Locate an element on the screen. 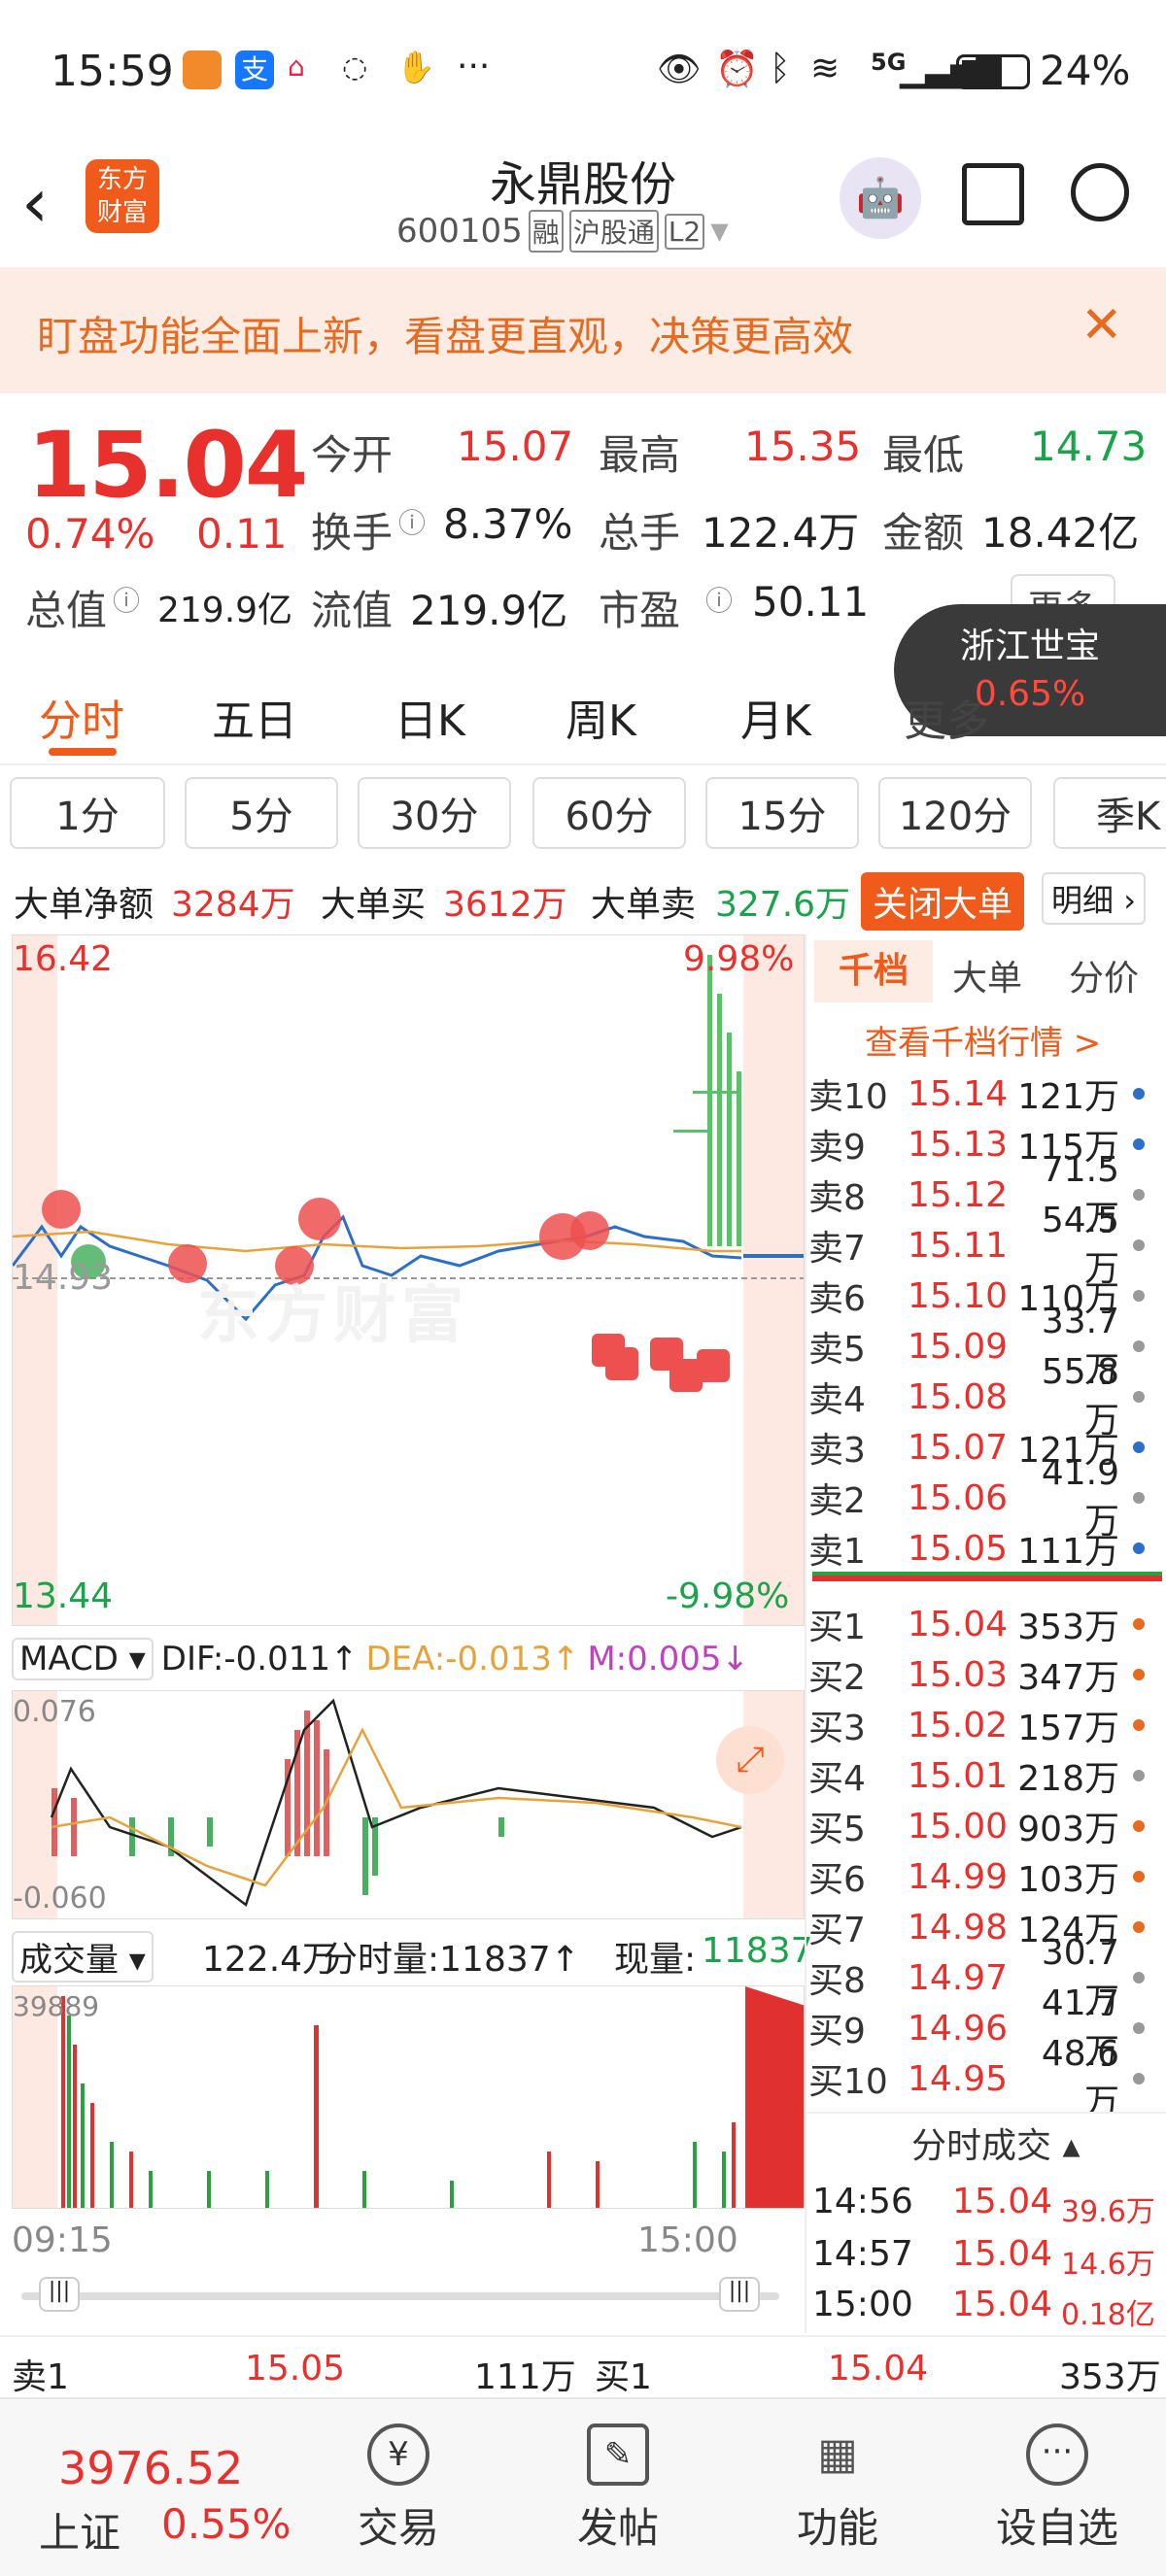  tick-volume: 0.18亿 is located at coordinates (1108, 2315).